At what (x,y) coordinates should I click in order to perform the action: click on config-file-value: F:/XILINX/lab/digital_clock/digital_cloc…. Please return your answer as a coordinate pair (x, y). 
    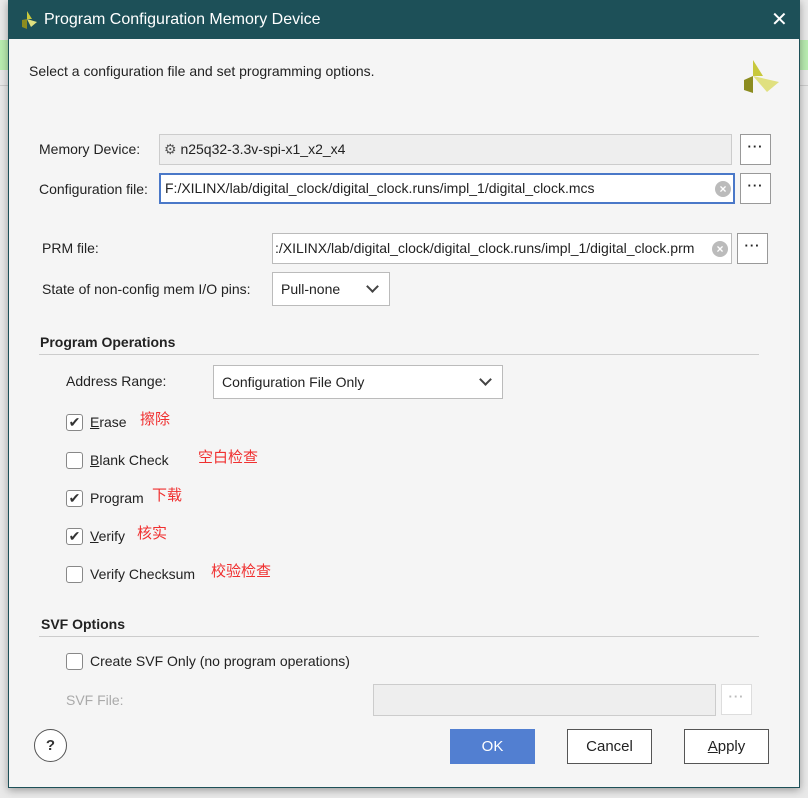
    Looking at the image, I should click on (380, 188).